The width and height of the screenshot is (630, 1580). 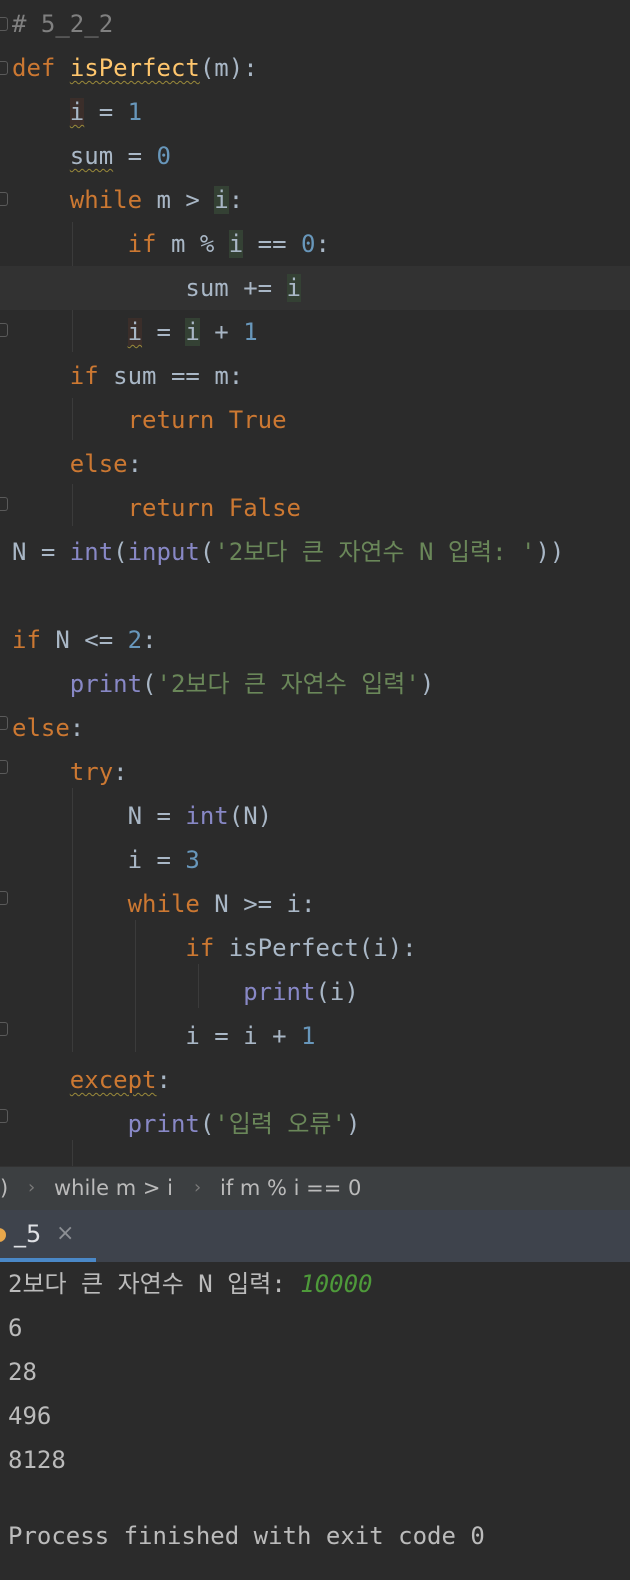 What do you see at coordinates (30, 1416) in the screenshot?
I see `console-output-line: 496` at bounding box center [30, 1416].